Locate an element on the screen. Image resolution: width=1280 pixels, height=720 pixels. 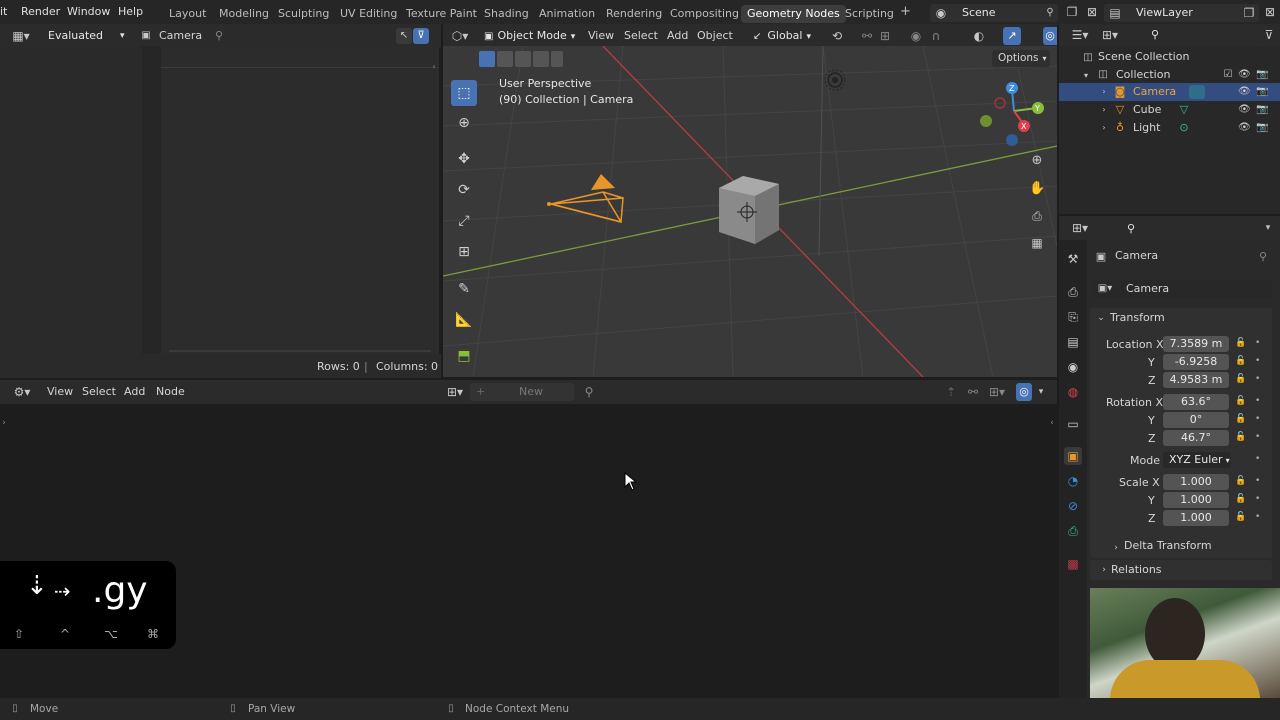
camera-object is located at coordinates (588, 200).